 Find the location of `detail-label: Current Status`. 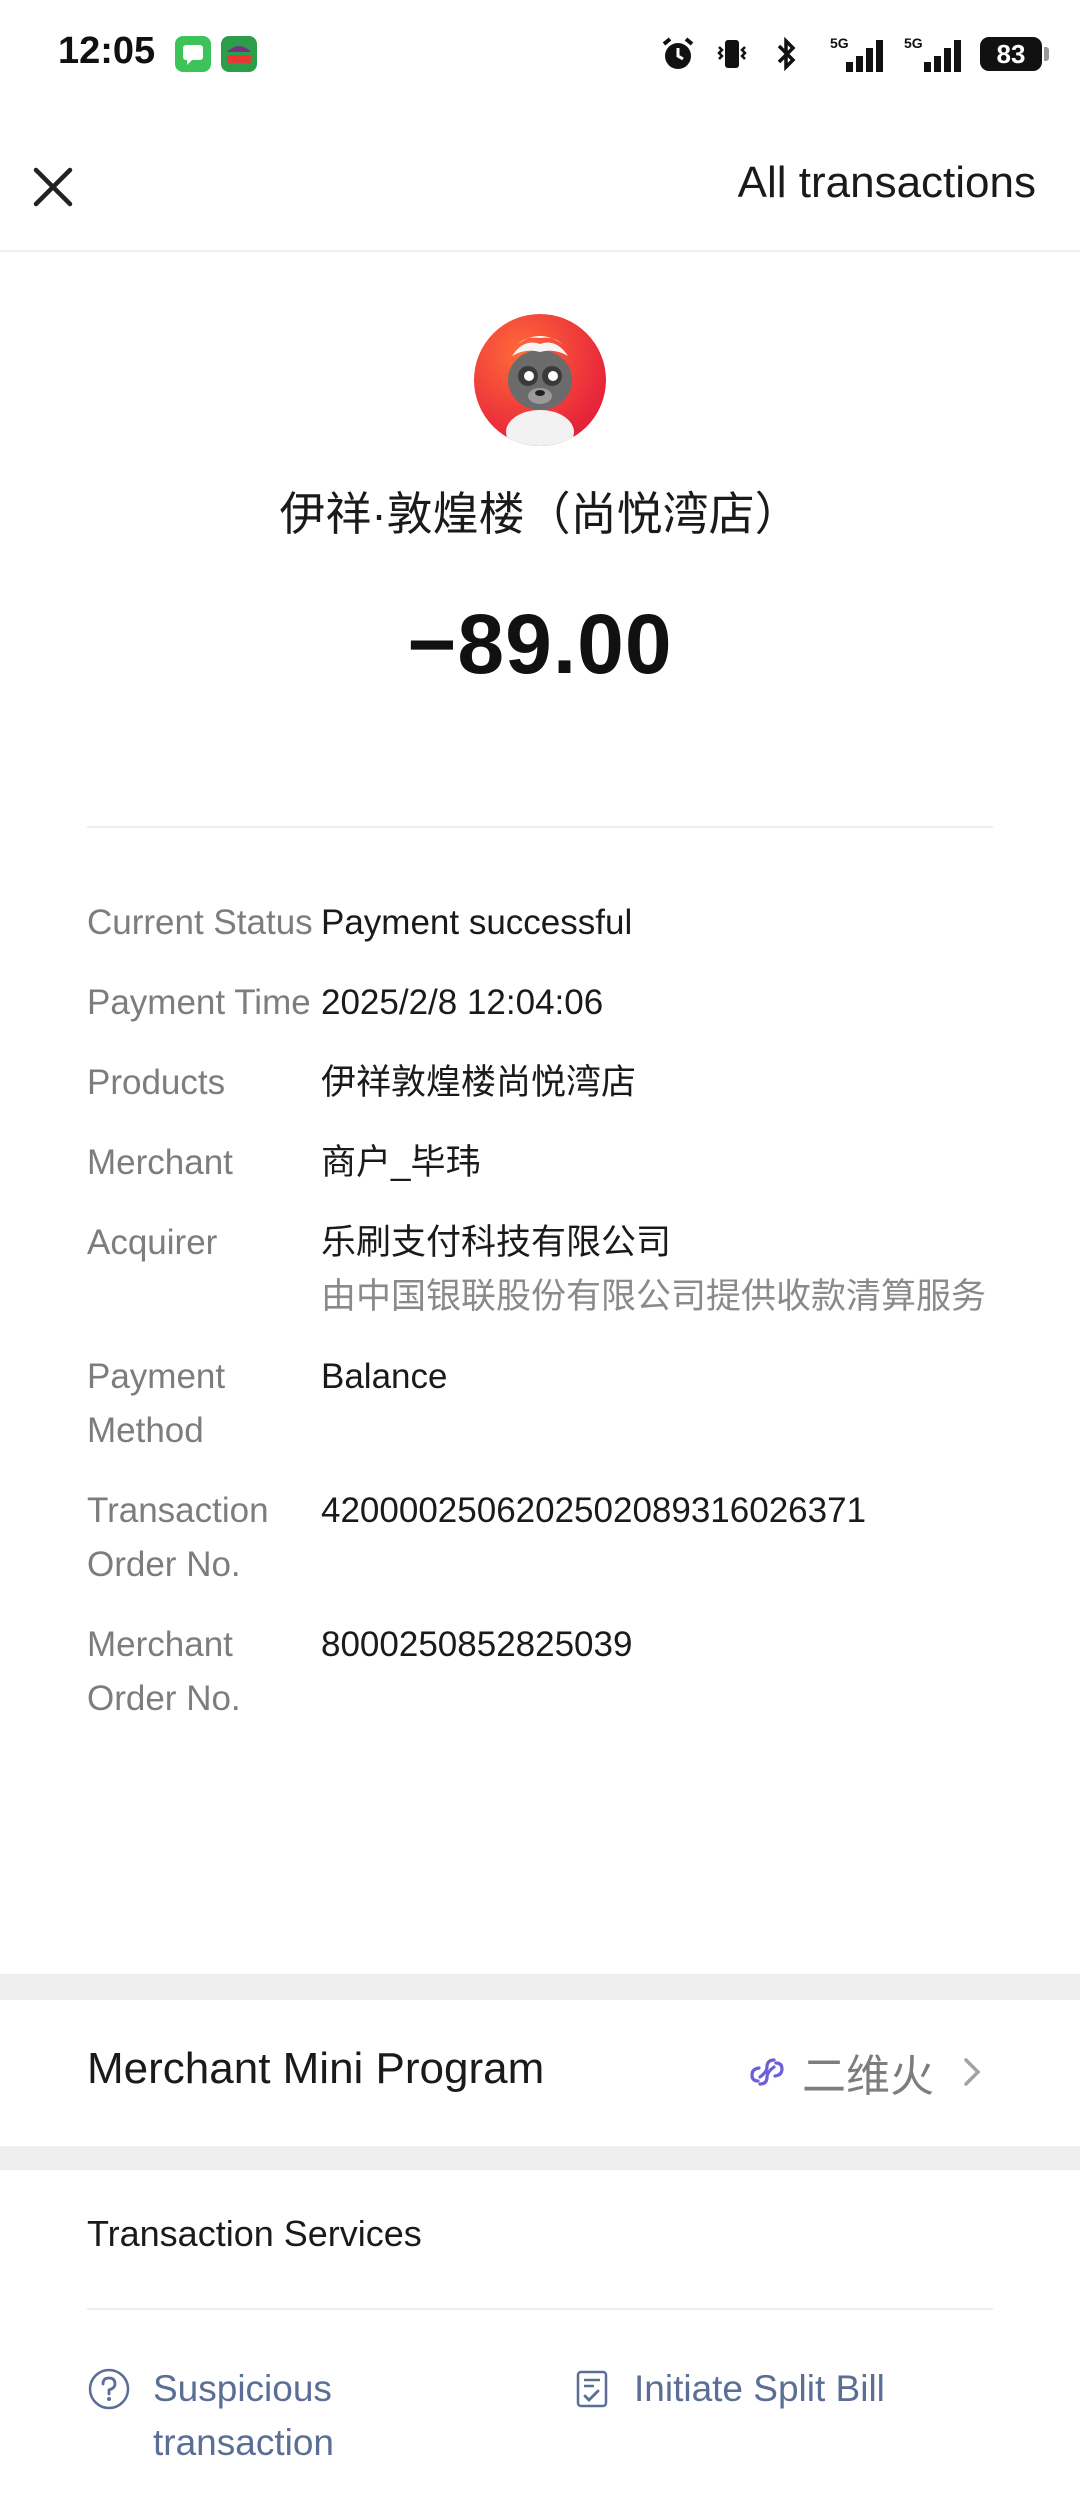

detail-label: Current Status is located at coordinates (200, 922).